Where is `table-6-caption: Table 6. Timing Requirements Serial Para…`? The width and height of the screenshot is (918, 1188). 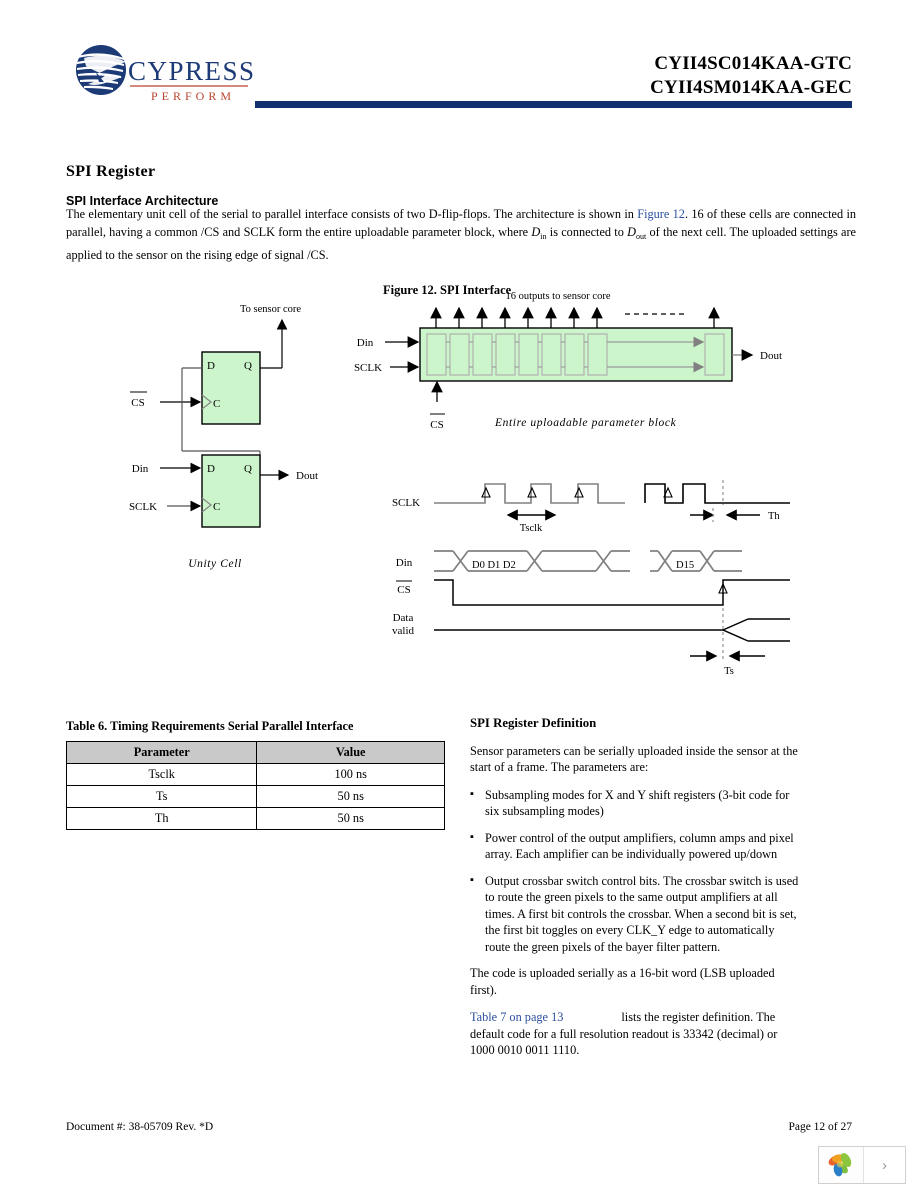
table-6-caption: Table 6. Timing Requirements Serial Para… is located at coordinates (210, 726).